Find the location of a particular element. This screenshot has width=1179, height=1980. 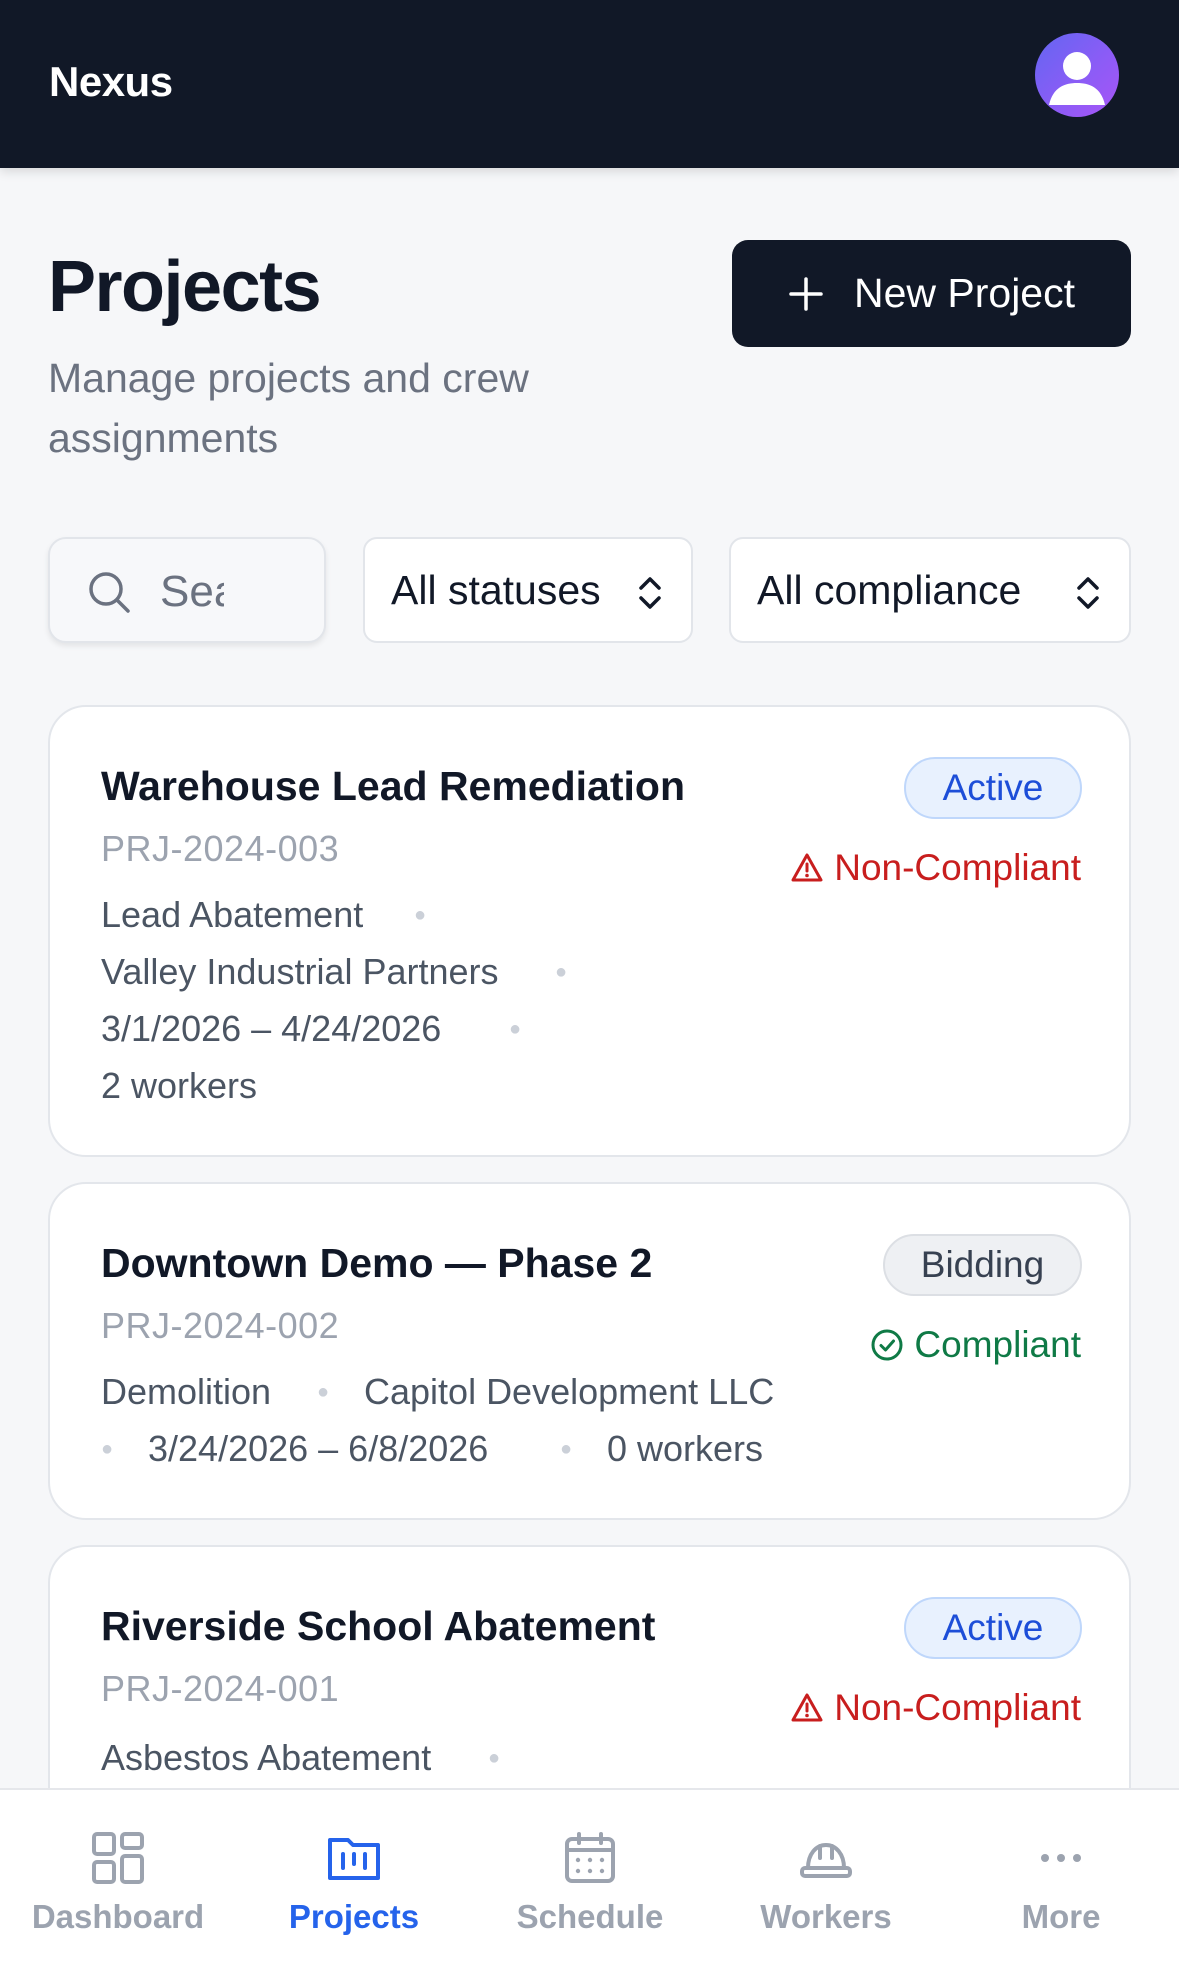

search-field is located at coordinates (187, 590).